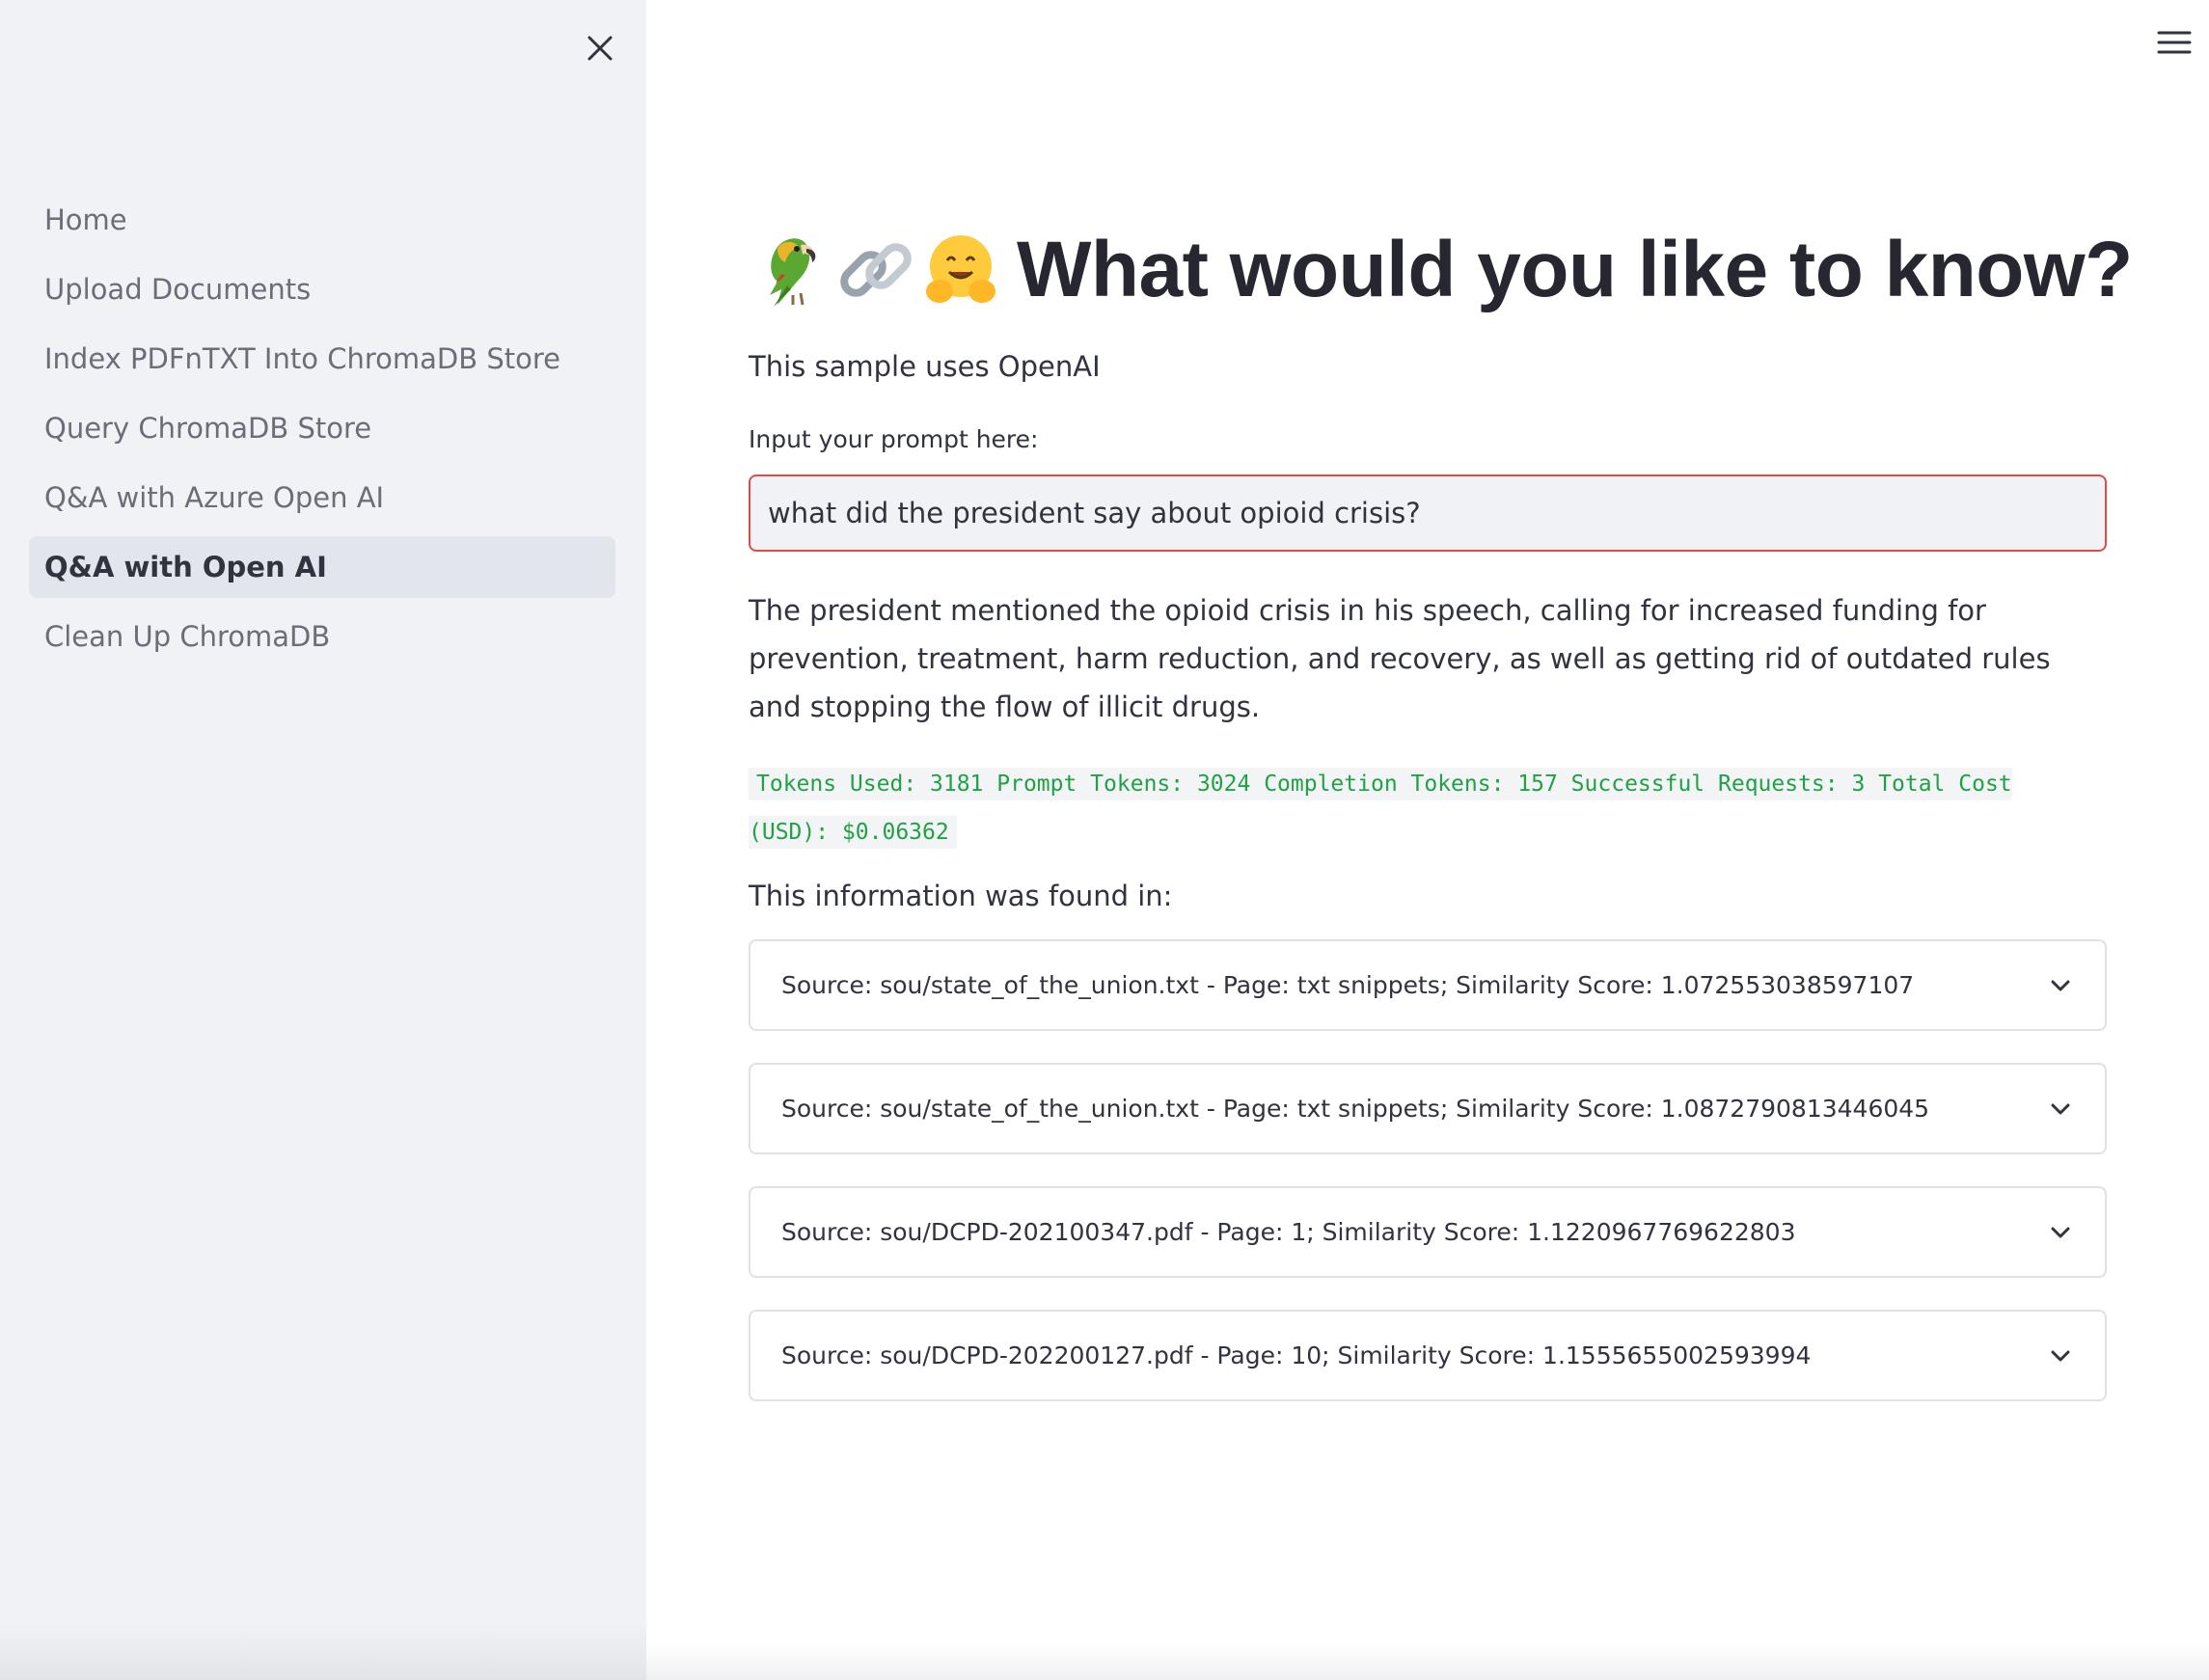 Image resolution: width=2209 pixels, height=1680 pixels. I want to click on link-icon, so click(876, 270).